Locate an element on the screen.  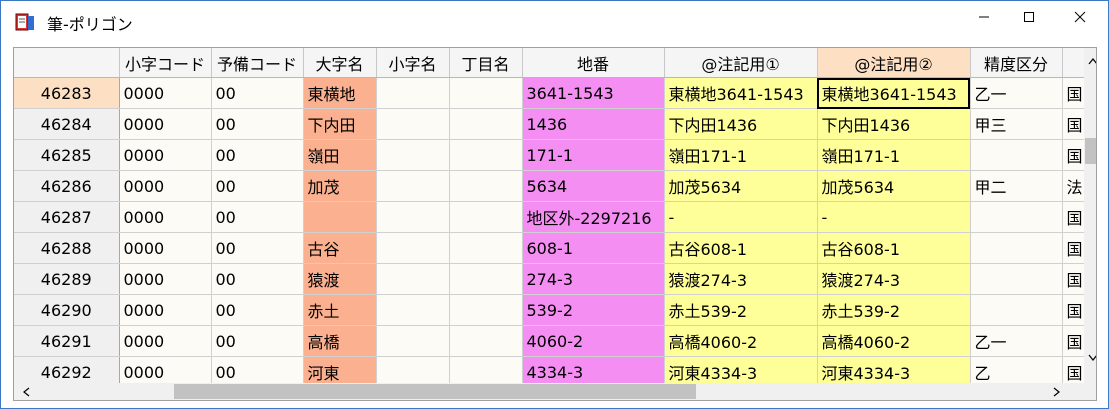
table-cell: 古谷608-1 is located at coordinates (894, 248).